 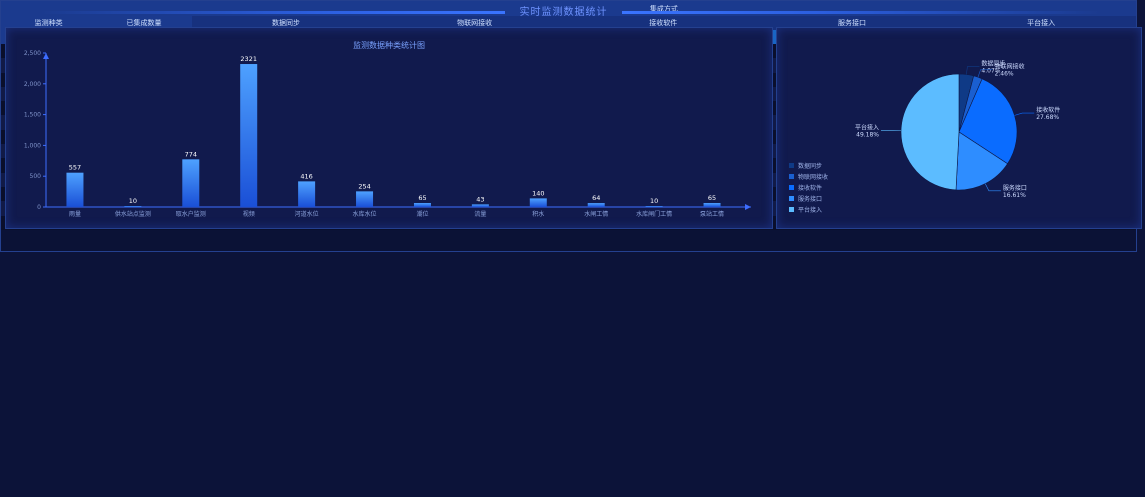 I want to click on x-tick-label: 泵站工情, so click(x=712, y=214).